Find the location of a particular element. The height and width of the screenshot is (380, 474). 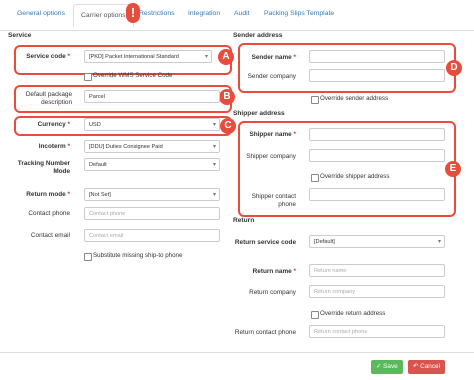

return-contact-phone-input: Return contact phone is located at coordinates (377, 331).